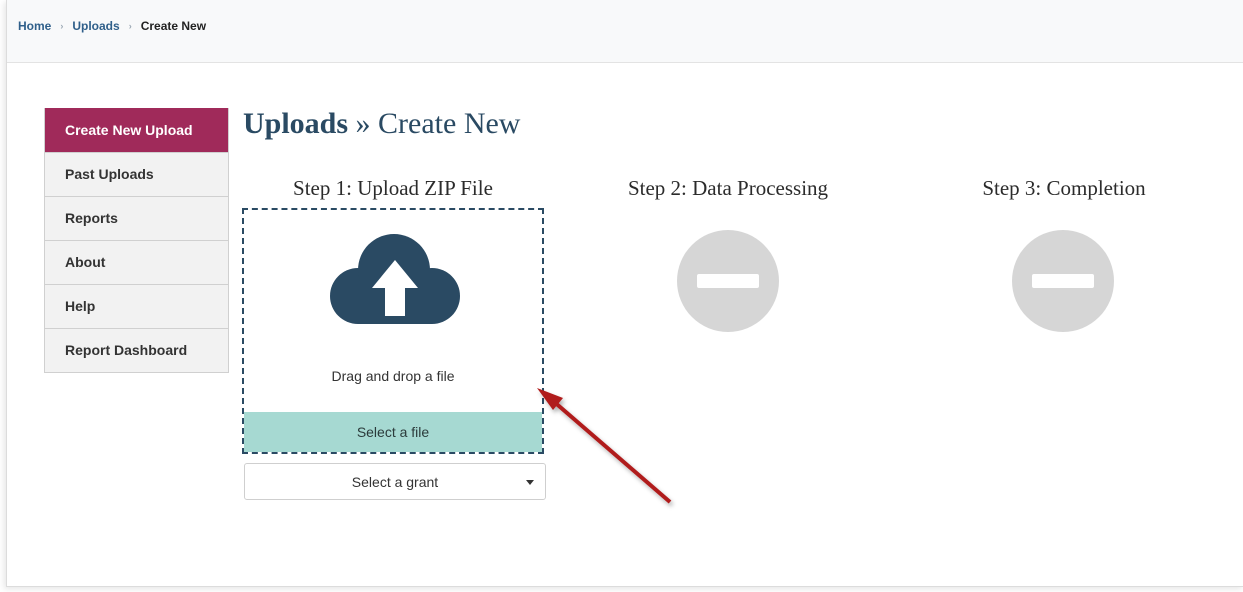 This screenshot has width=1243, height=592. I want to click on annotation-arrow-icon, so click(604, 446).